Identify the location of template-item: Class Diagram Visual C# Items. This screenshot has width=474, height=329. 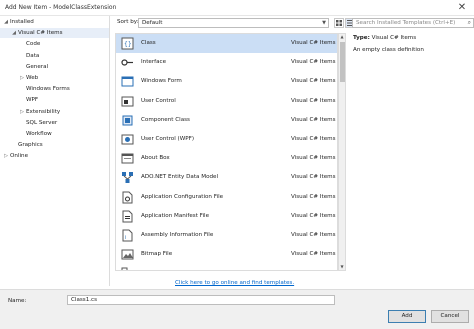
(226, 267).